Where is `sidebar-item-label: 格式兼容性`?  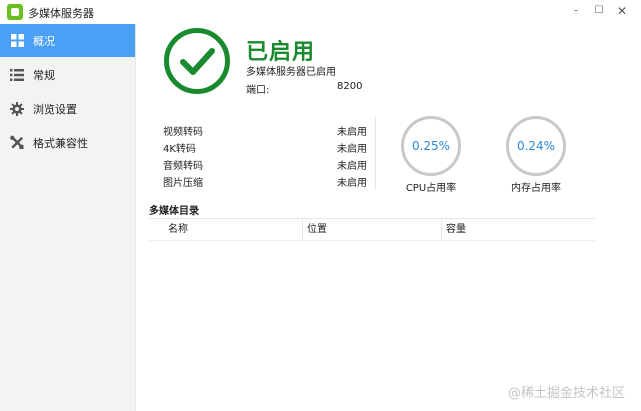
sidebar-item-label: 格式兼容性 is located at coordinates (60, 143).